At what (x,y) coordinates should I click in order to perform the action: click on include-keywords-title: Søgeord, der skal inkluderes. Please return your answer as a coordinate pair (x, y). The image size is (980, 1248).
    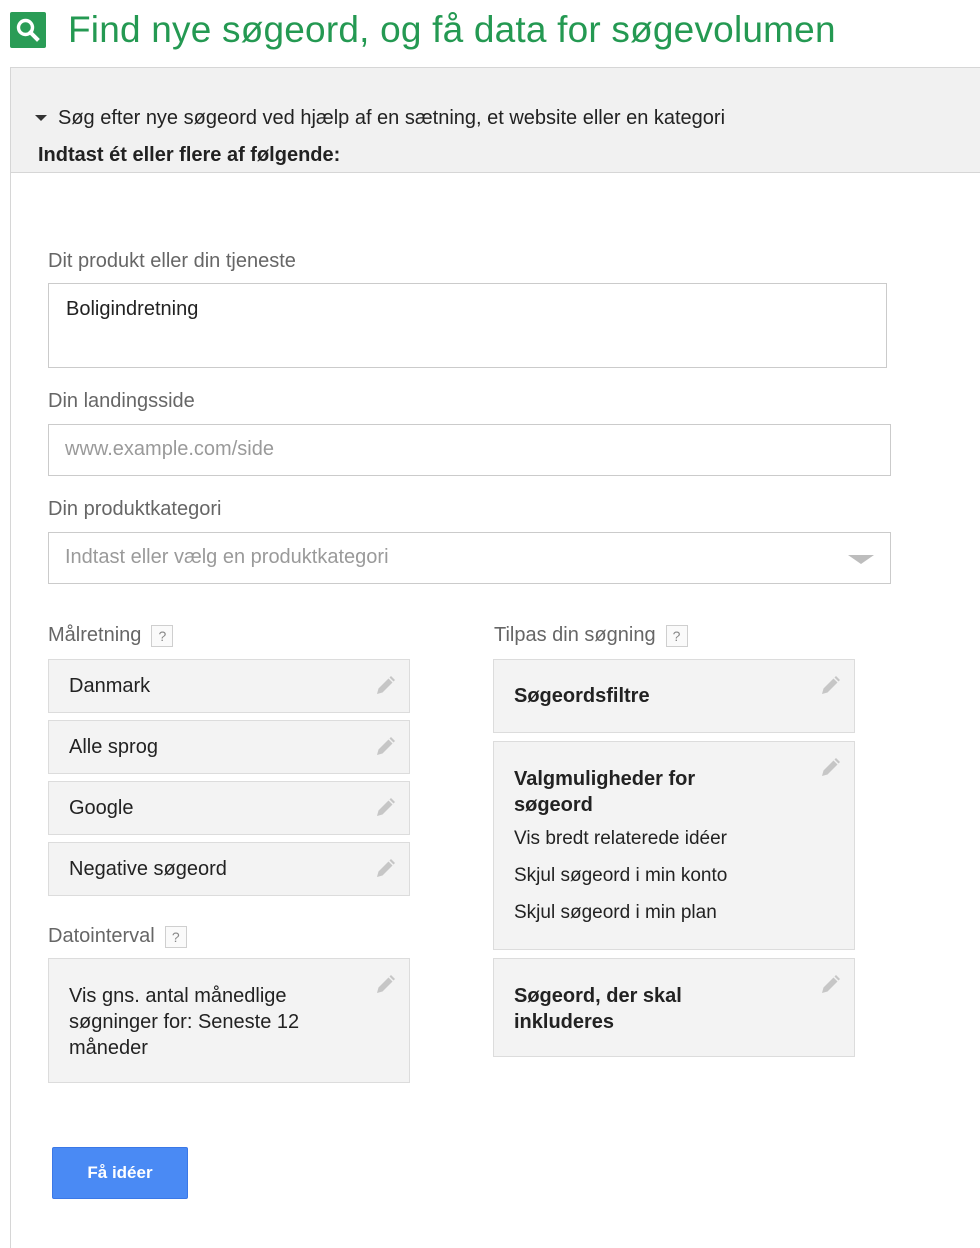
    Looking at the image, I should click on (598, 1009).